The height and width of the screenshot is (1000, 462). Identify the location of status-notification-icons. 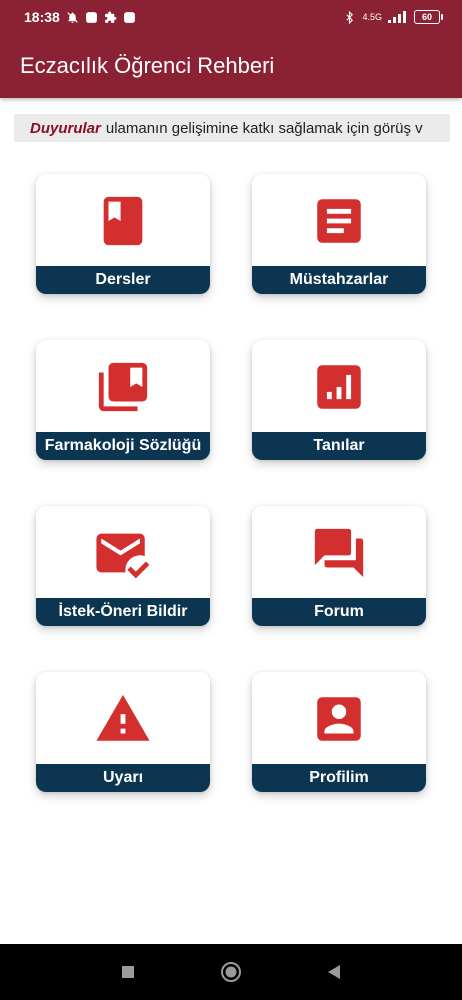
(101, 17).